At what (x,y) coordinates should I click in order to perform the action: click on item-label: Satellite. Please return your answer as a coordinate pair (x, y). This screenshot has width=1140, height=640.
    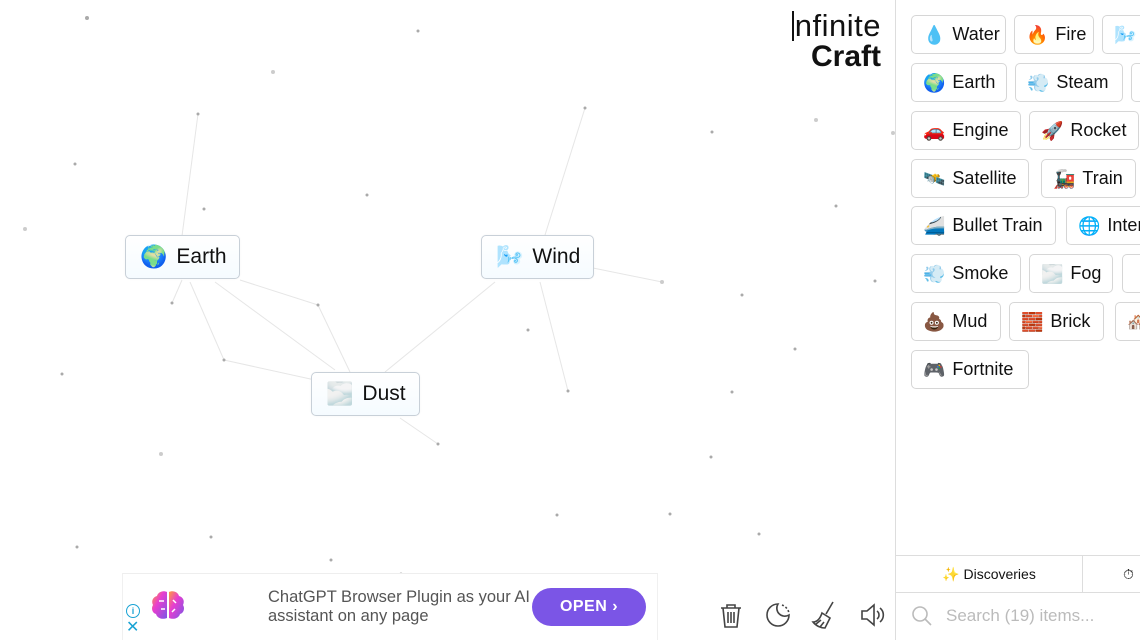
    Looking at the image, I should click on (984, 178).